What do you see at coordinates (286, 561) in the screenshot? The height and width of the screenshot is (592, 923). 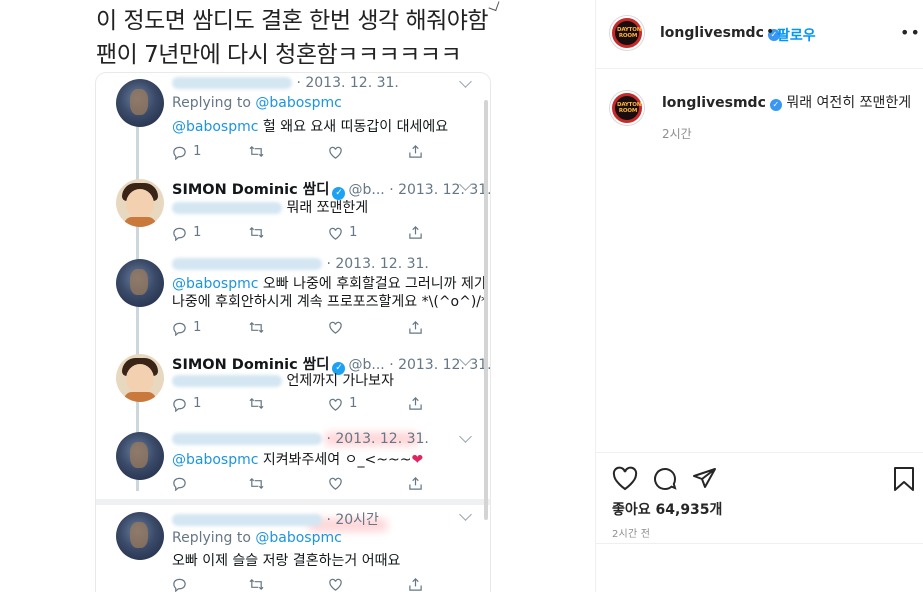 I see `tweet-text: 오빠 이제 슬슬 저랑 결혼하는거 어때요` at bounding box center [286, 561].